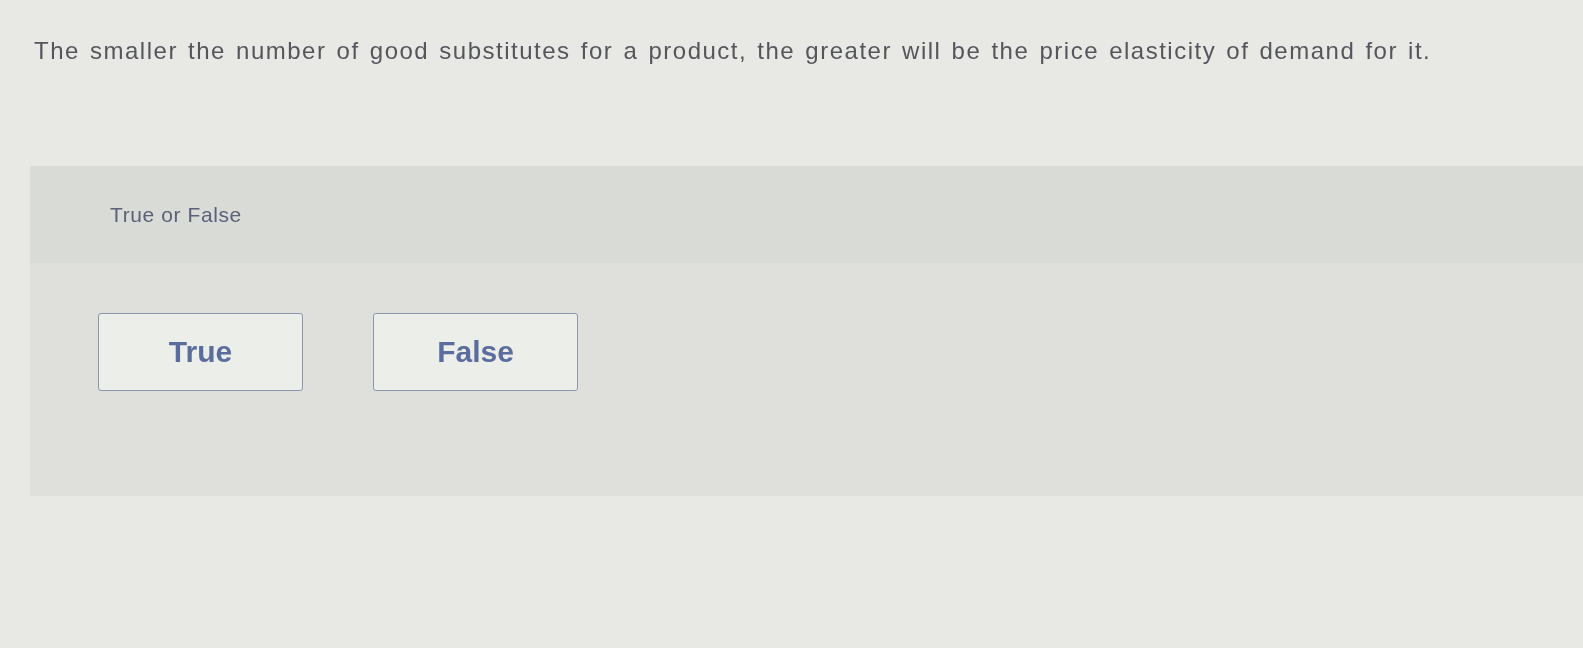 Image resolution: width=1583 pixels, height=648 pixels. I want to click on answer-option-button: False, so click(475, 352).